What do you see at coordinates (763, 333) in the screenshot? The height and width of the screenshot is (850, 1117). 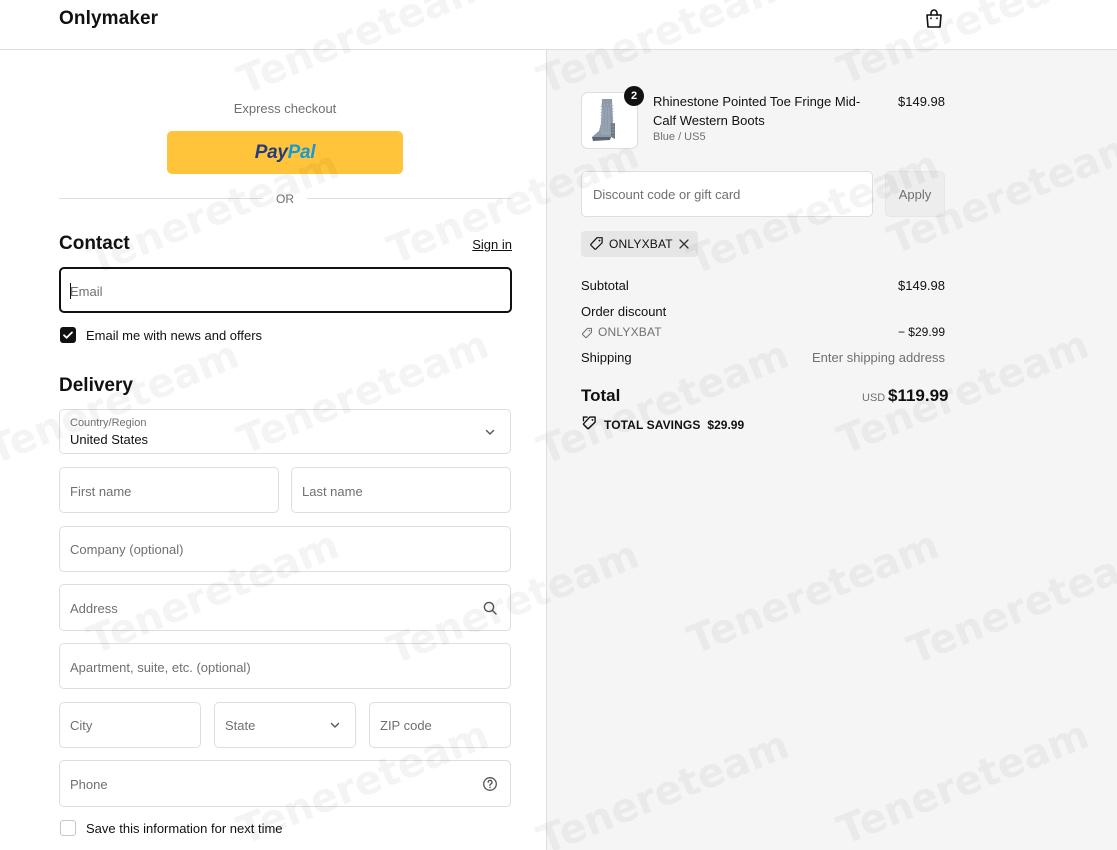 I see `order-discount-detail: ONLYXBAT − $29.99` at bounding box center [763, 333].